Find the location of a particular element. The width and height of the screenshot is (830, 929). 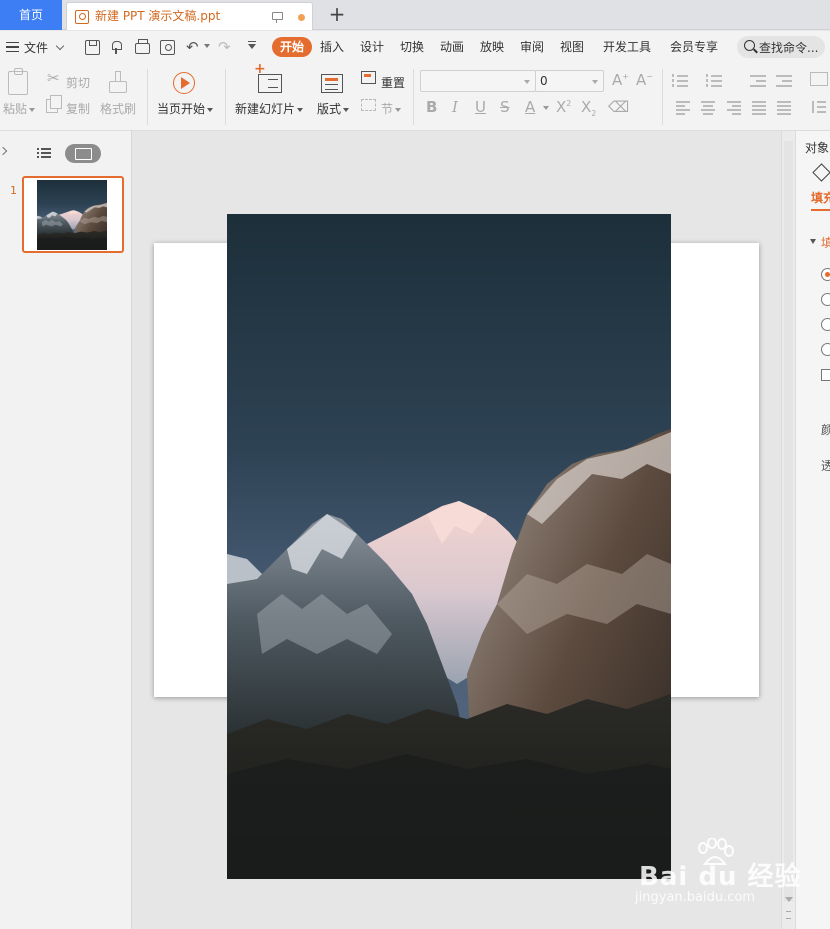

bullet-list-icon is located at coordinates (680, 81).